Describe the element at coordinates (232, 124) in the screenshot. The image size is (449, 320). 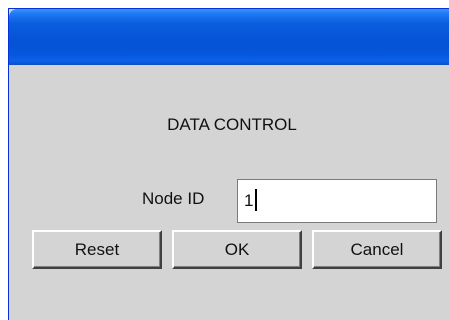
I see `dialog-heading: DATA CONTROL` at that location.